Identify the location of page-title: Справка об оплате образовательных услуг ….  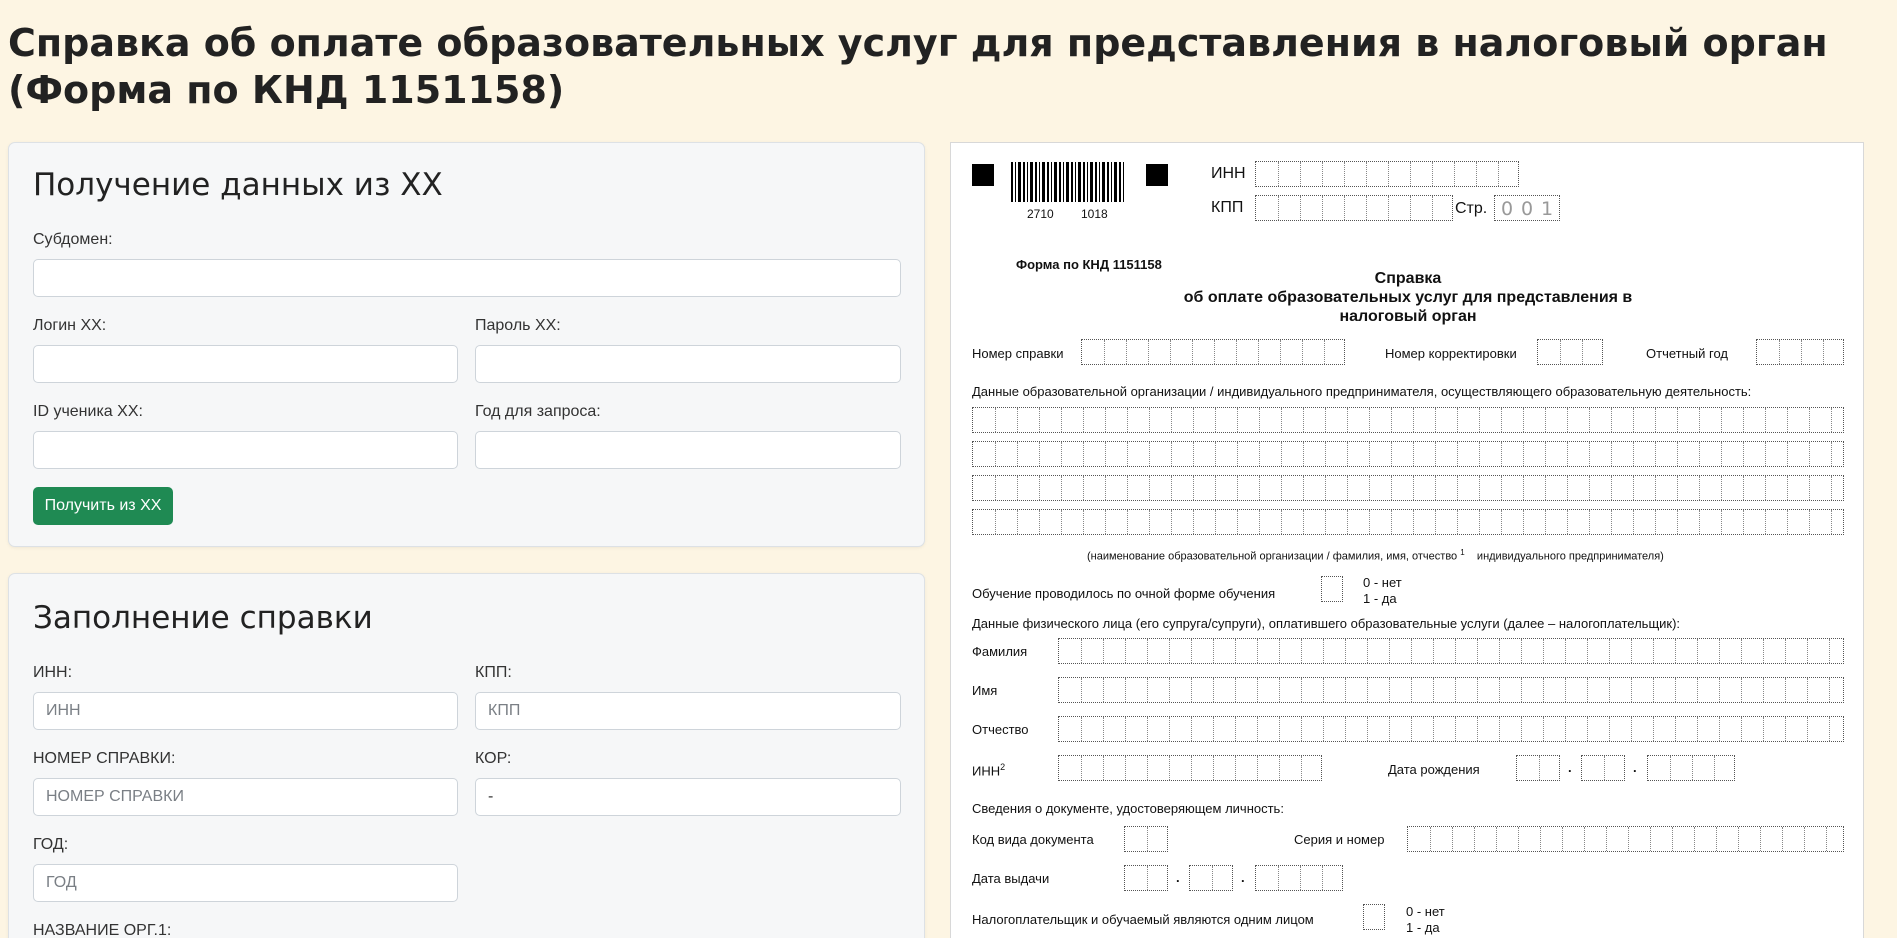
(918, 66).